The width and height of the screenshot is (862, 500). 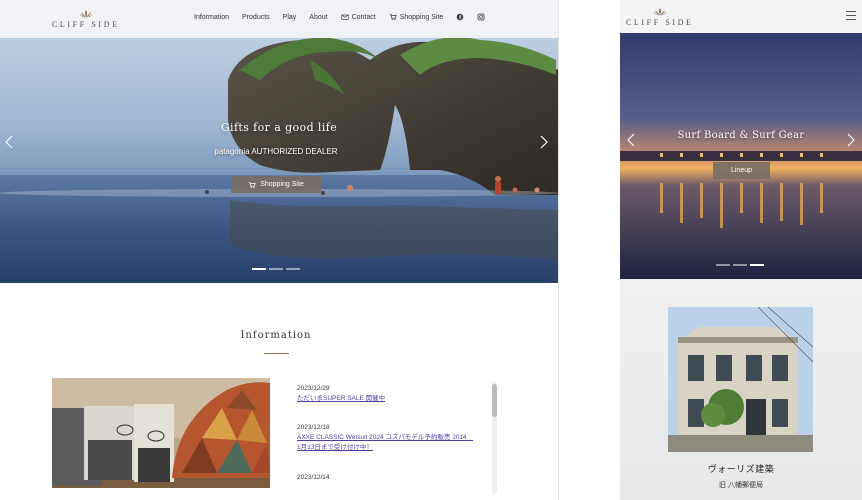 I want to click on news-featured-image, so click(x=161, y=433).